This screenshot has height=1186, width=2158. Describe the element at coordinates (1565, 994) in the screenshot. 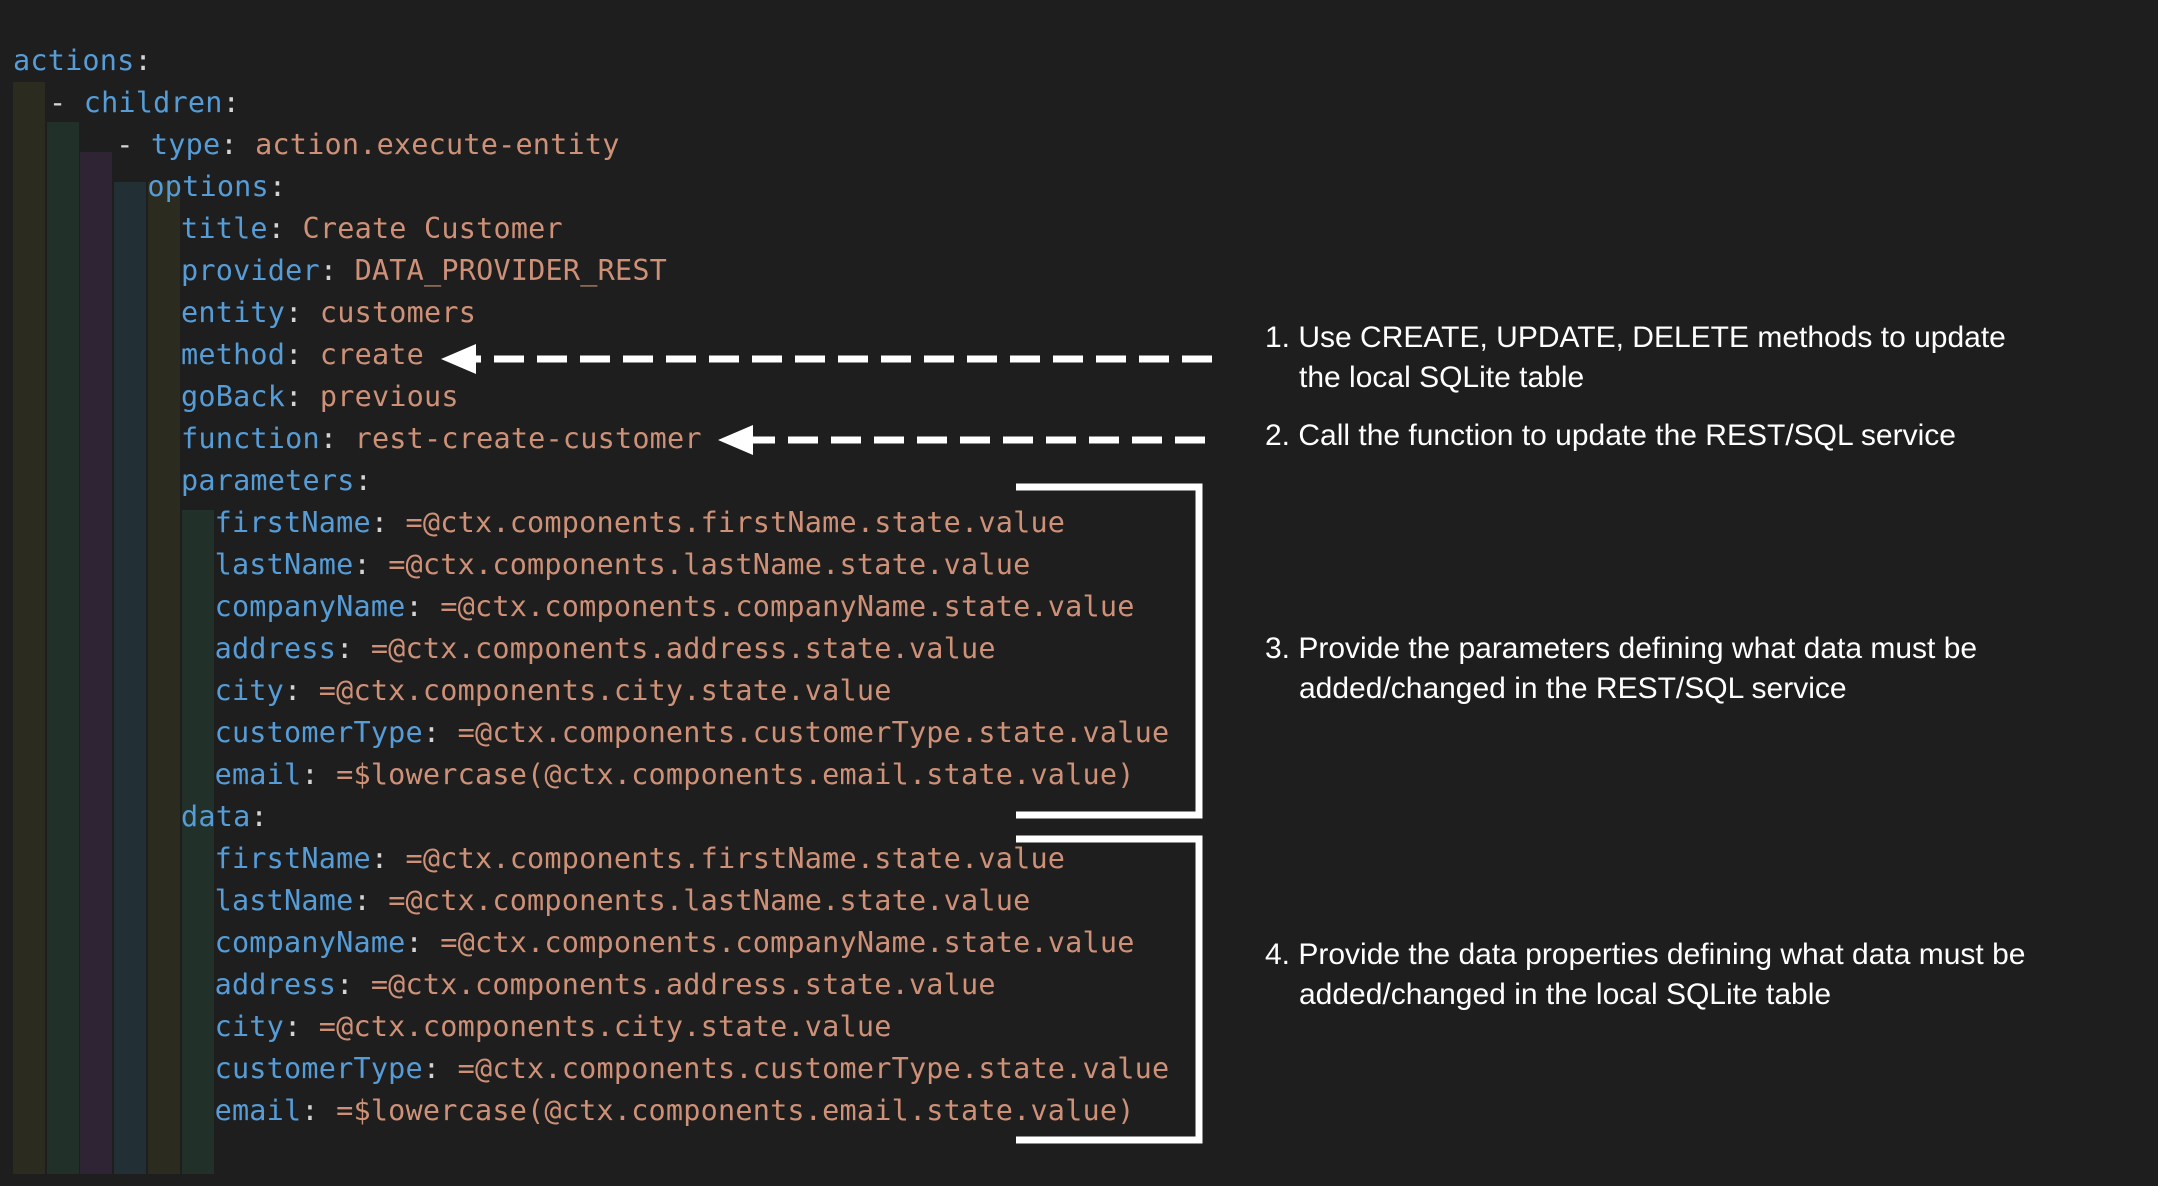

I see `annotation-line: added/changed in the local SQLite table` at that location.